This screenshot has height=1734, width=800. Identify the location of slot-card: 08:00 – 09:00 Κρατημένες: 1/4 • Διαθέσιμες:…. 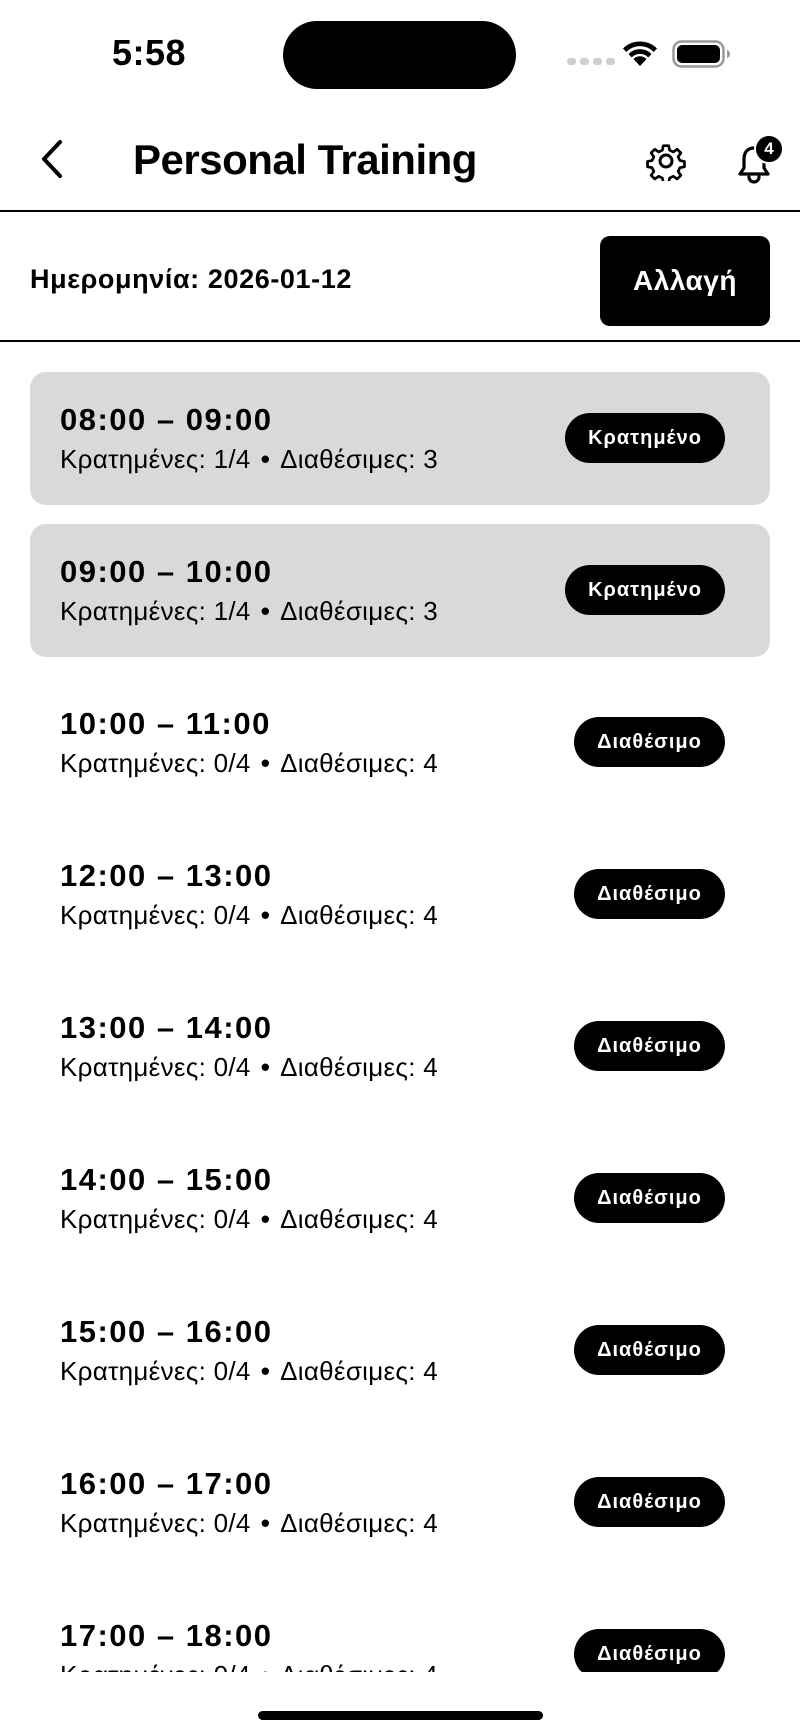
(400, 438).